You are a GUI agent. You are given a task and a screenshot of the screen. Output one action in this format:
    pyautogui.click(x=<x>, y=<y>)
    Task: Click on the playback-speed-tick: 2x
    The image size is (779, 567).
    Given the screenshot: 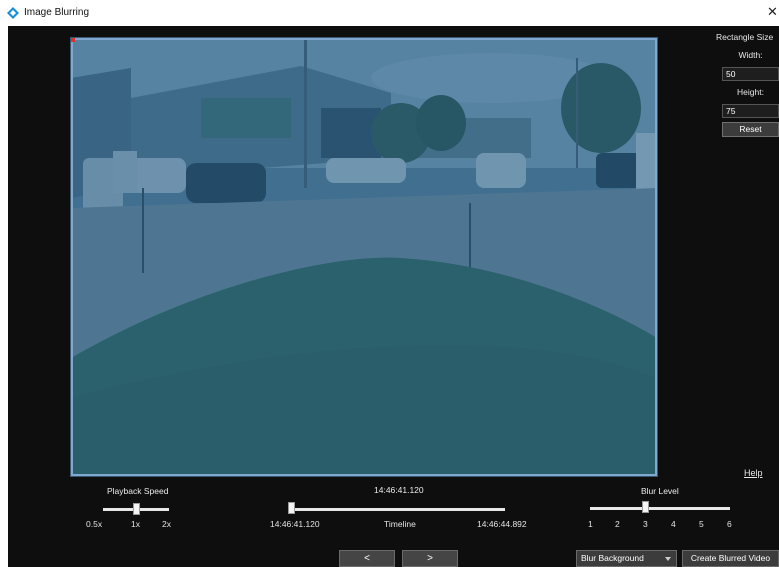 What is the action you would take?
    pyautogui.click(x=166, y=524)
    